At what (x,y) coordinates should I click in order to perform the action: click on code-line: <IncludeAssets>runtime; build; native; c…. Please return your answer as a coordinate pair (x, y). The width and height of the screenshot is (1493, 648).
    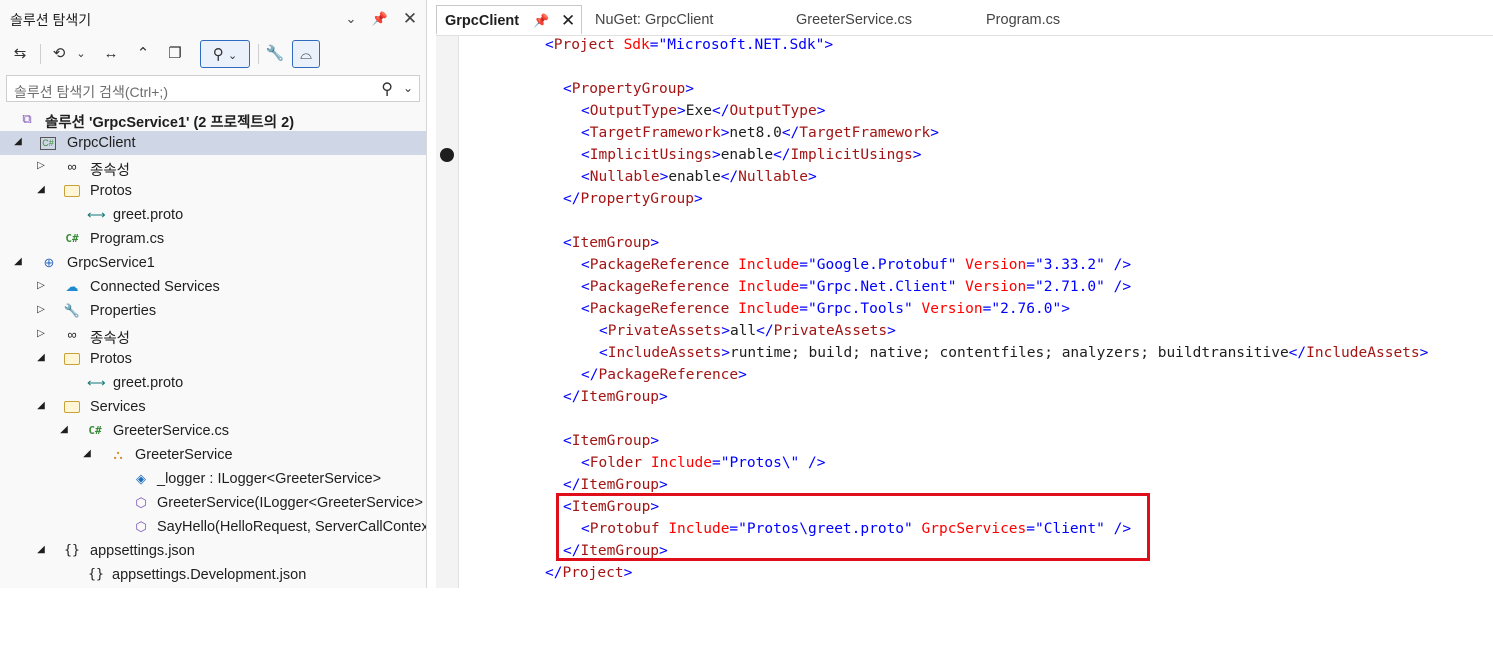
    Looking at the image, I should click on (1013, 353).